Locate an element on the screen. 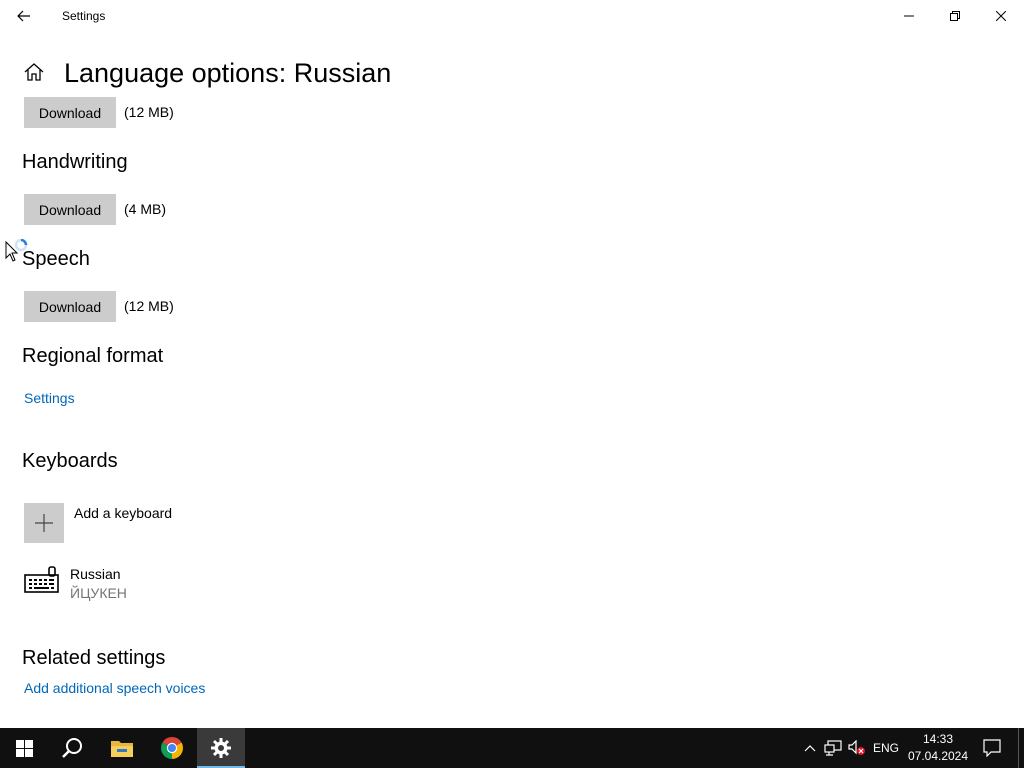 This screenshot has height=768, width=1024. minimize-button is located at coordinates (909, 16).